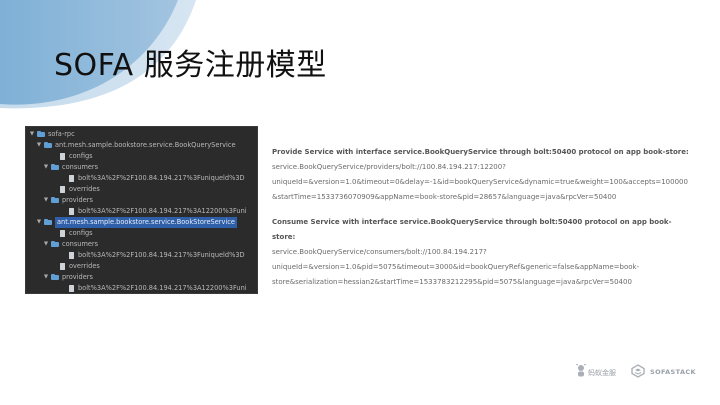  I want to click on slide-title: SOFA 服务注册模型, so click(190, 65).